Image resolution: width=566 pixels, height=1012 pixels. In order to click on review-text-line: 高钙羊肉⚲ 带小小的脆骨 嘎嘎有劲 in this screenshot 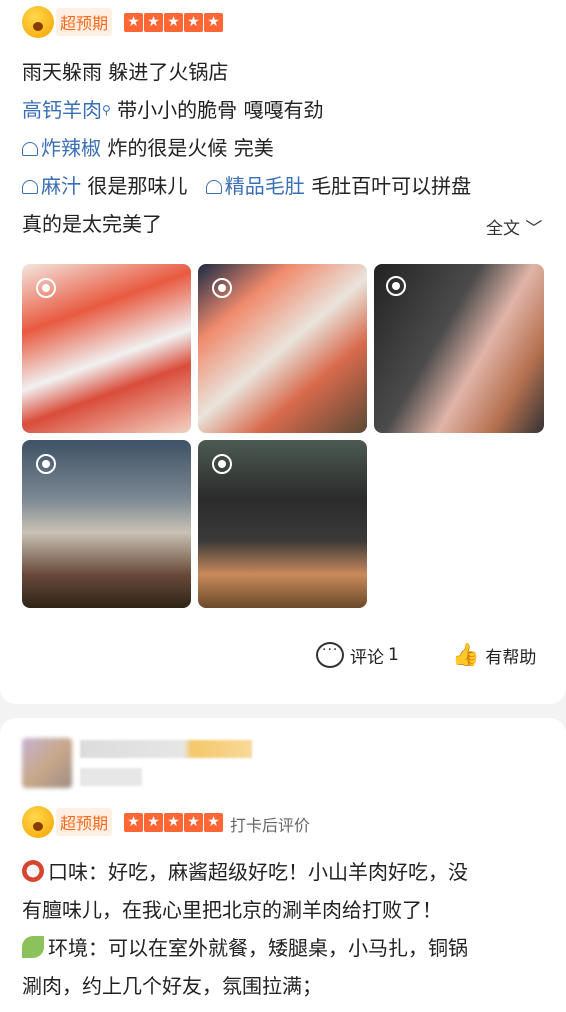, I will do `click(173, 110)`.